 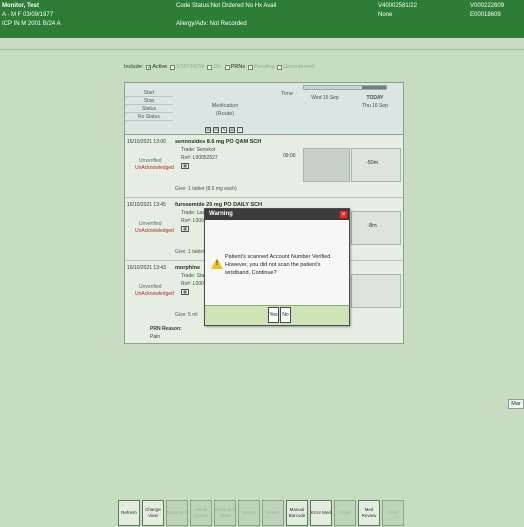 I want to click on notes-icon: ✎, so click(x=224, y=130).